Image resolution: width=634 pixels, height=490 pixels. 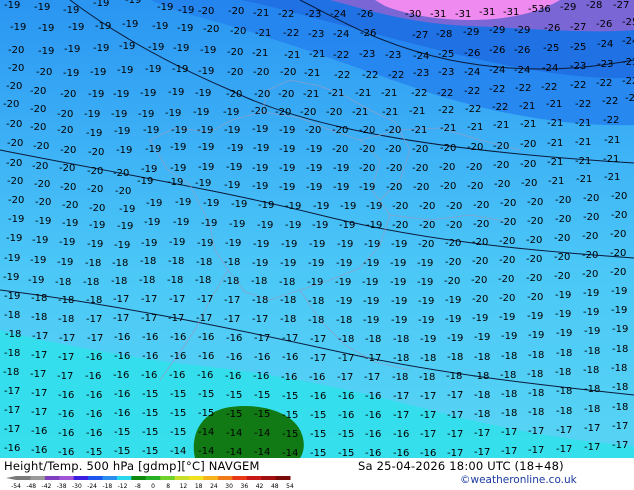 What do you see at coordinates (199, 486) in the screenshot?
I see `legend-tick-label: 18` at bounding box center [199, 486].